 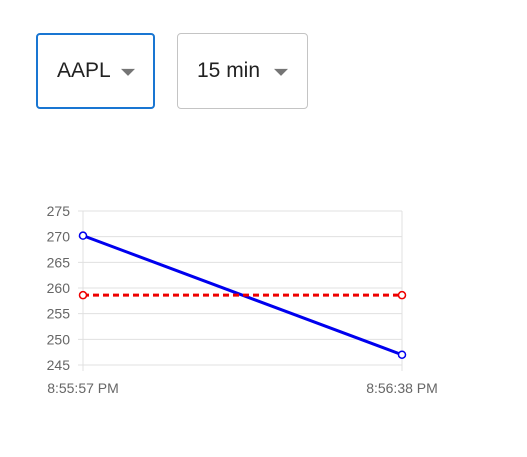 I want to click on y-tick-label: 245, so click(x=59, y=365).